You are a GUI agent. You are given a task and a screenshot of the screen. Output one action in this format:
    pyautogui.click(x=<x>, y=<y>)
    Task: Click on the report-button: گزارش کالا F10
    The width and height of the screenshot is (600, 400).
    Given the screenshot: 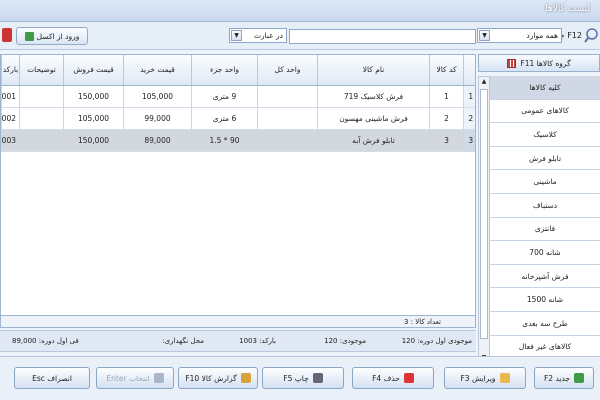 What is the action you would take?
    pyautogui.click(x=218, y=378)
    